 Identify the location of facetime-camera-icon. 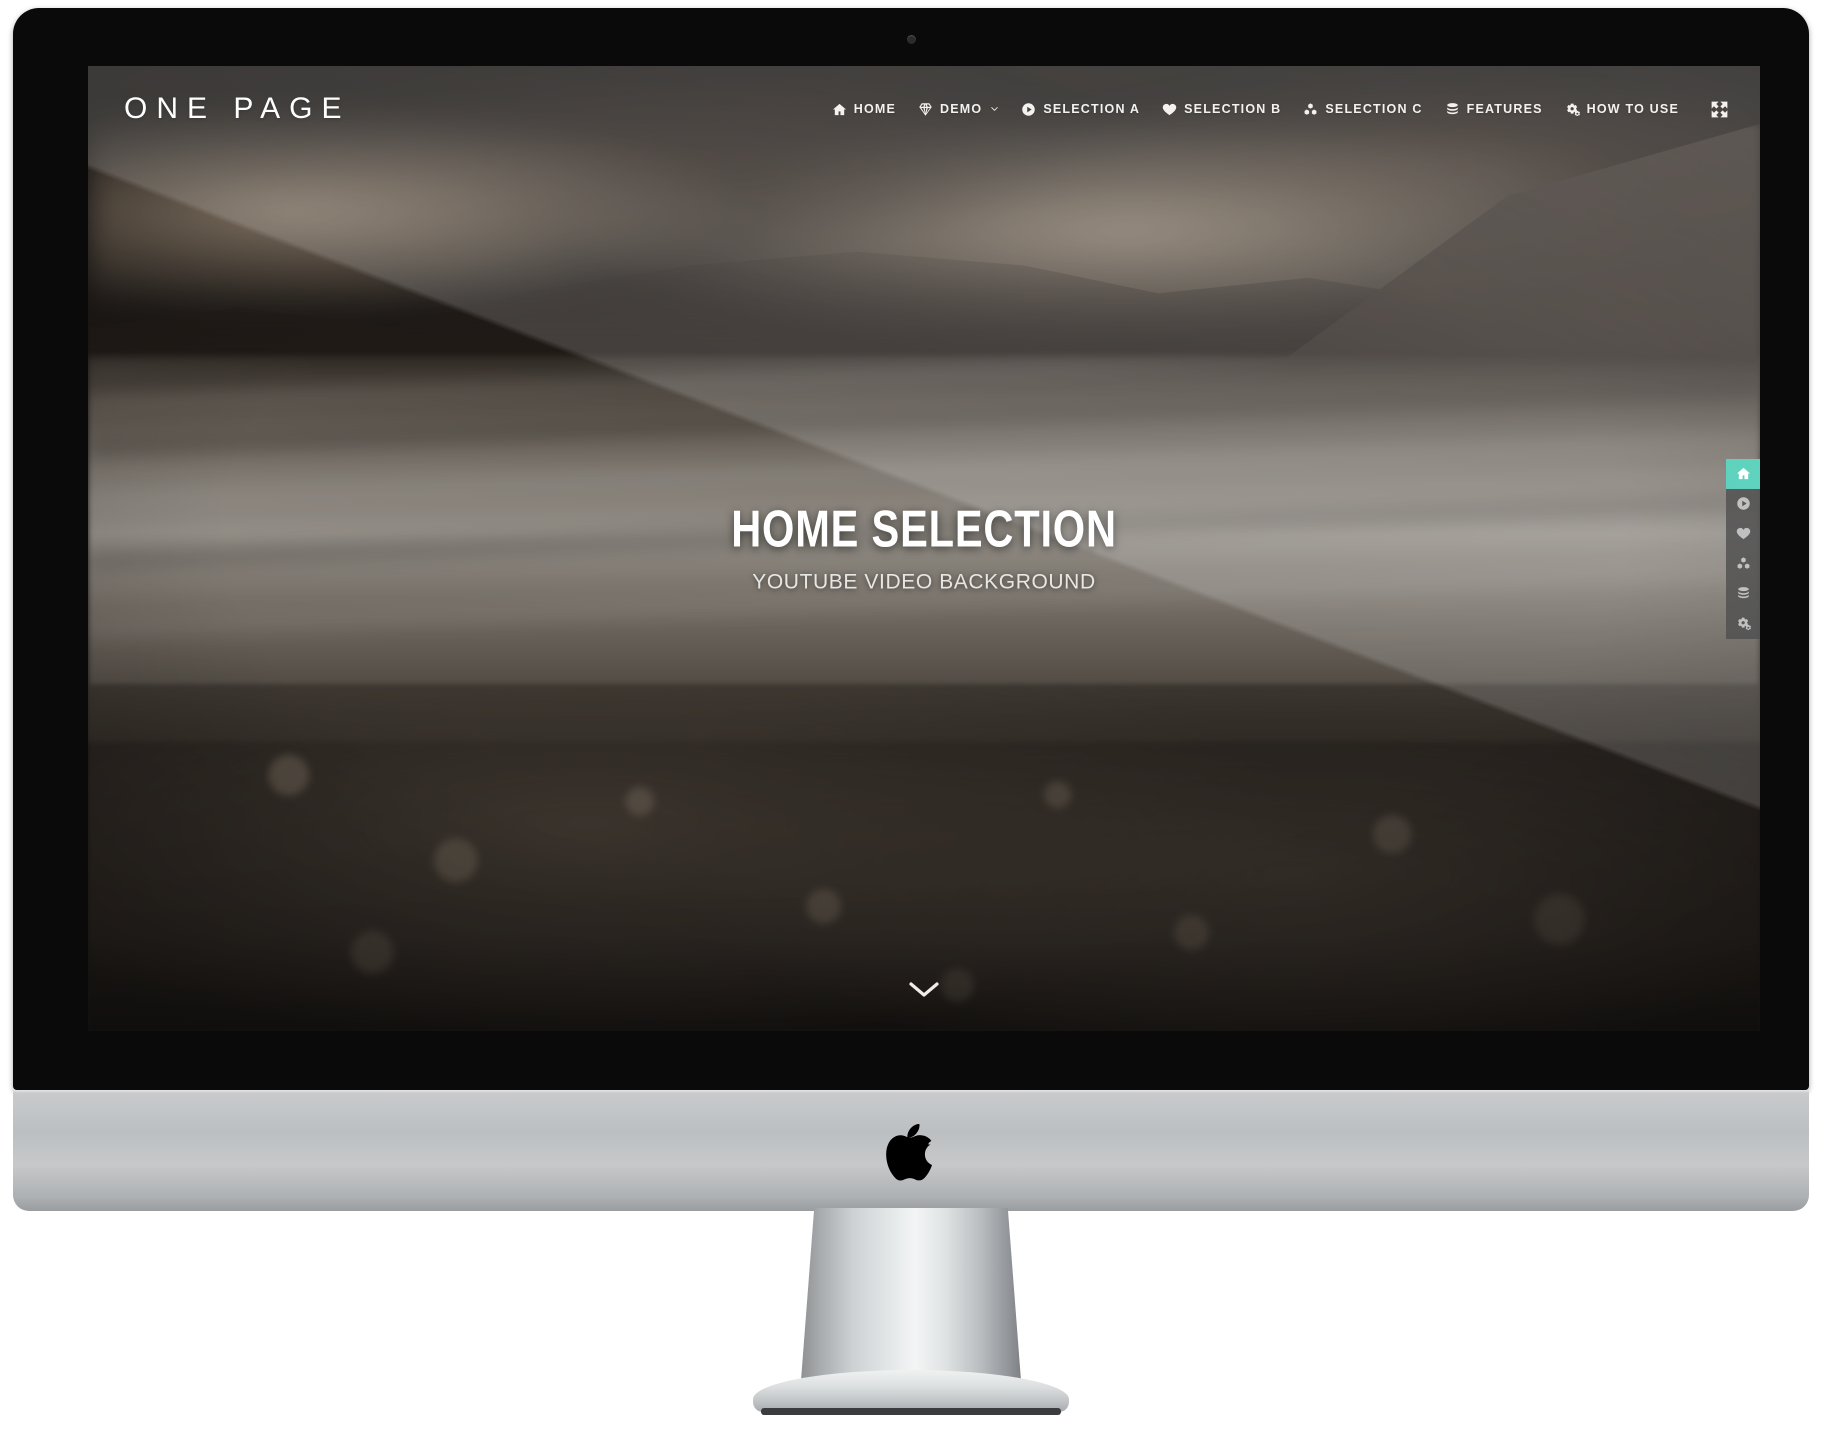
(911, 39).